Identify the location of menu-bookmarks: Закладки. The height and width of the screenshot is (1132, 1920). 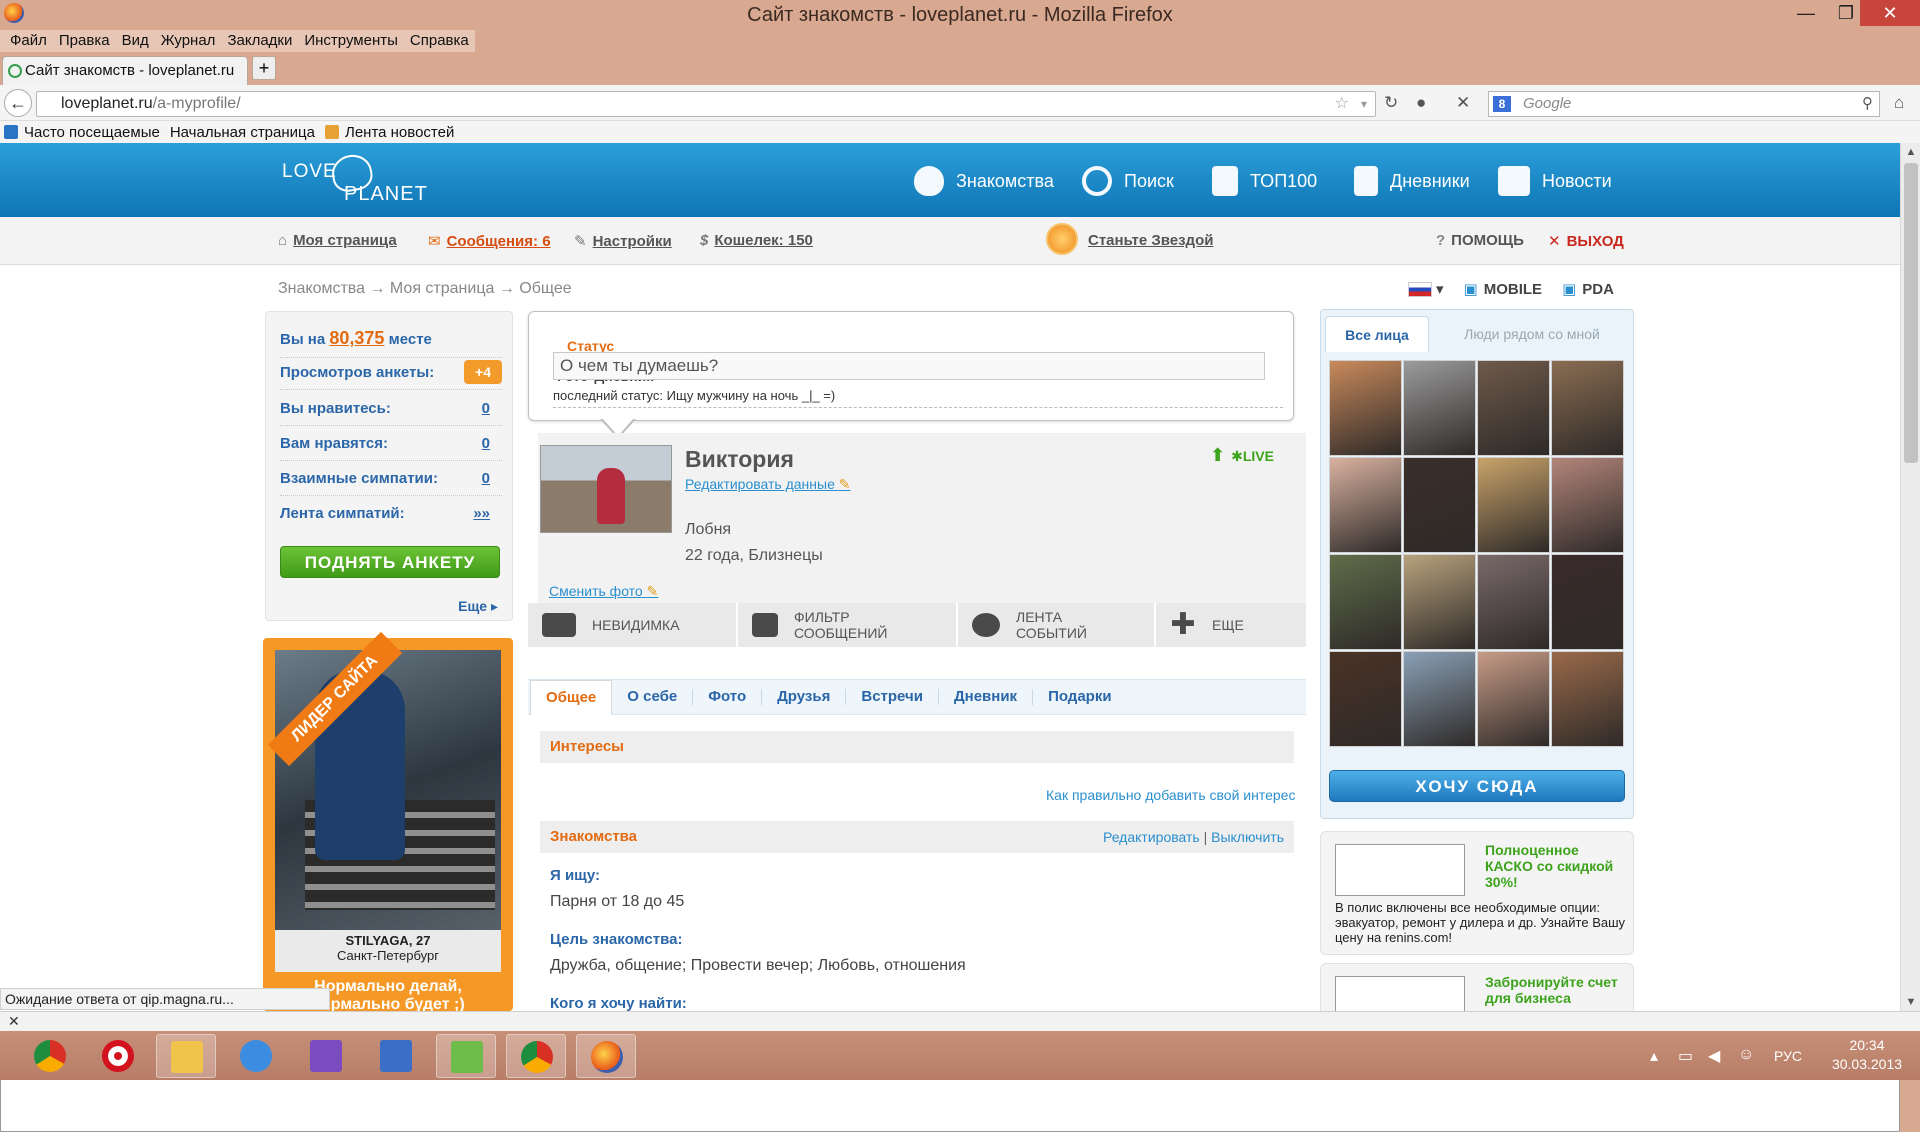
(259, 41).